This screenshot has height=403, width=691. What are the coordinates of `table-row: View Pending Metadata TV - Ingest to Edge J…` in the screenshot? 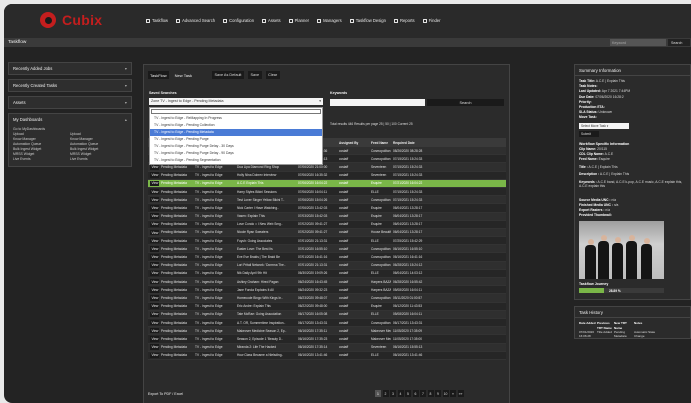 It's located at (327, 290).